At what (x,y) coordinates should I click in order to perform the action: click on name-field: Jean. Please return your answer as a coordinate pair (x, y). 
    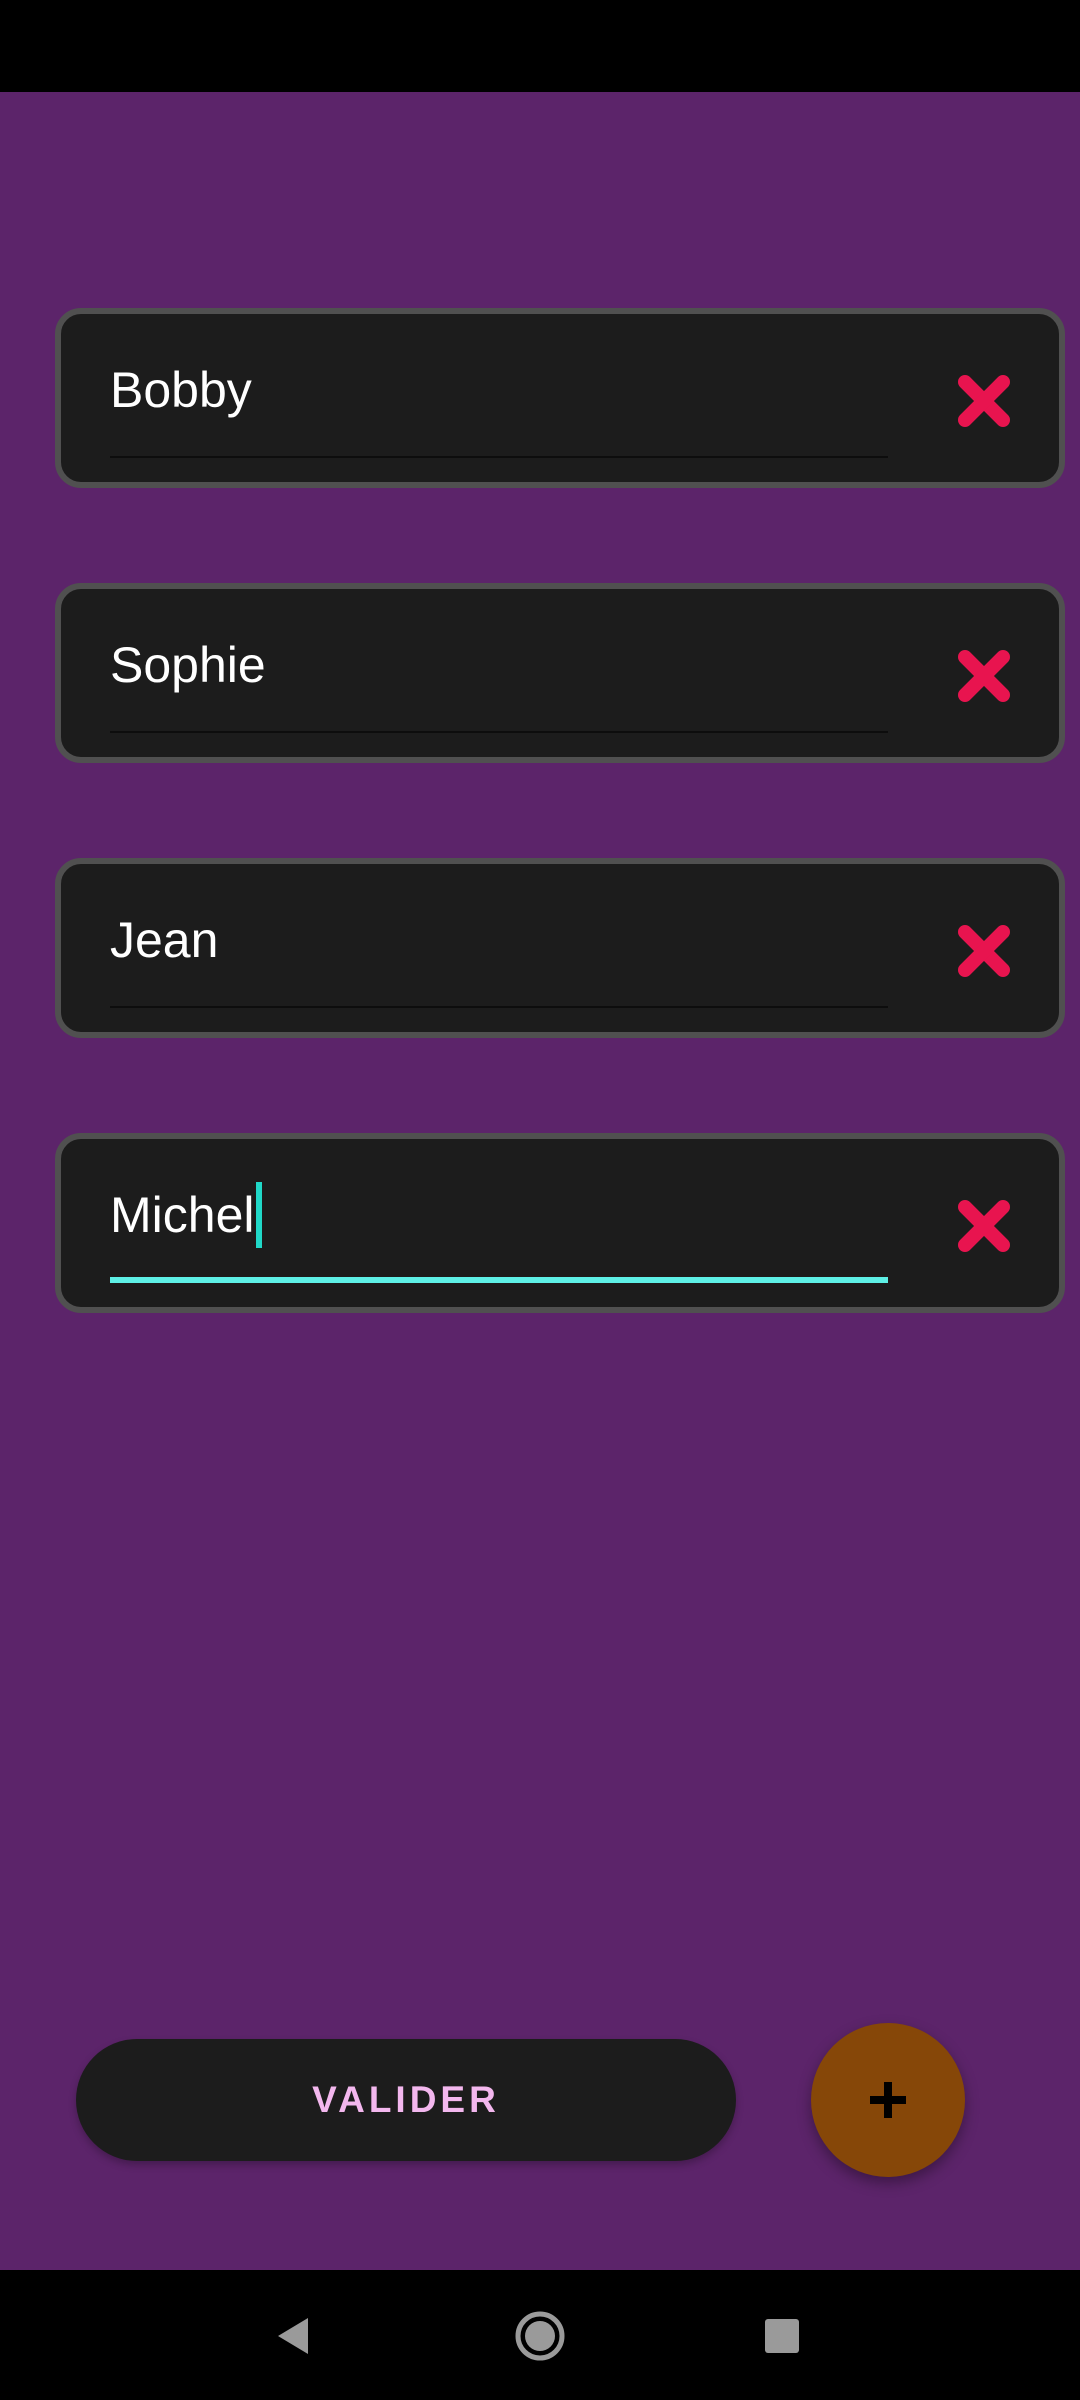
    Looking at the image, I should click on (500, 940).